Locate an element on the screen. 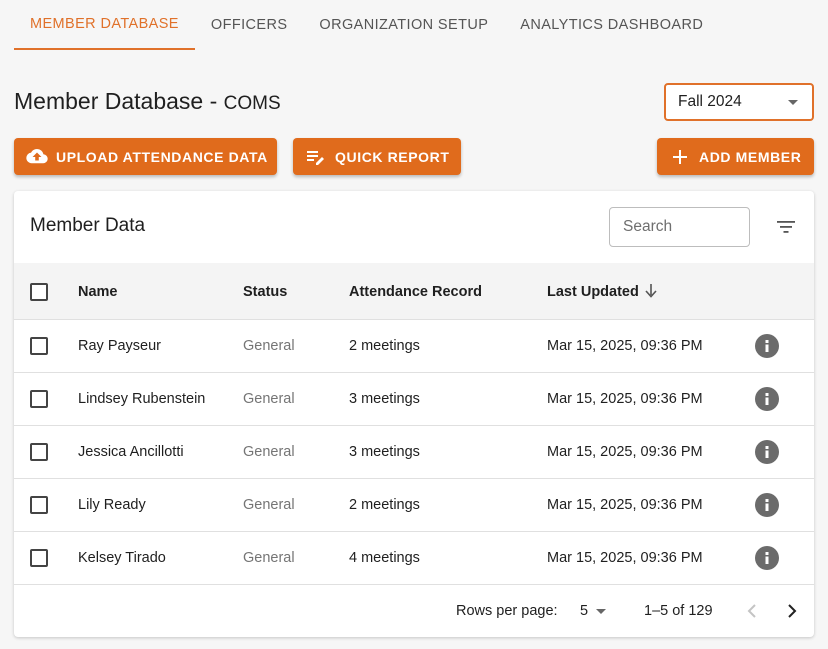 The height and width of the screenshot is (649, 828). member-name: Lily Ready is located at coordinates (112, 505).